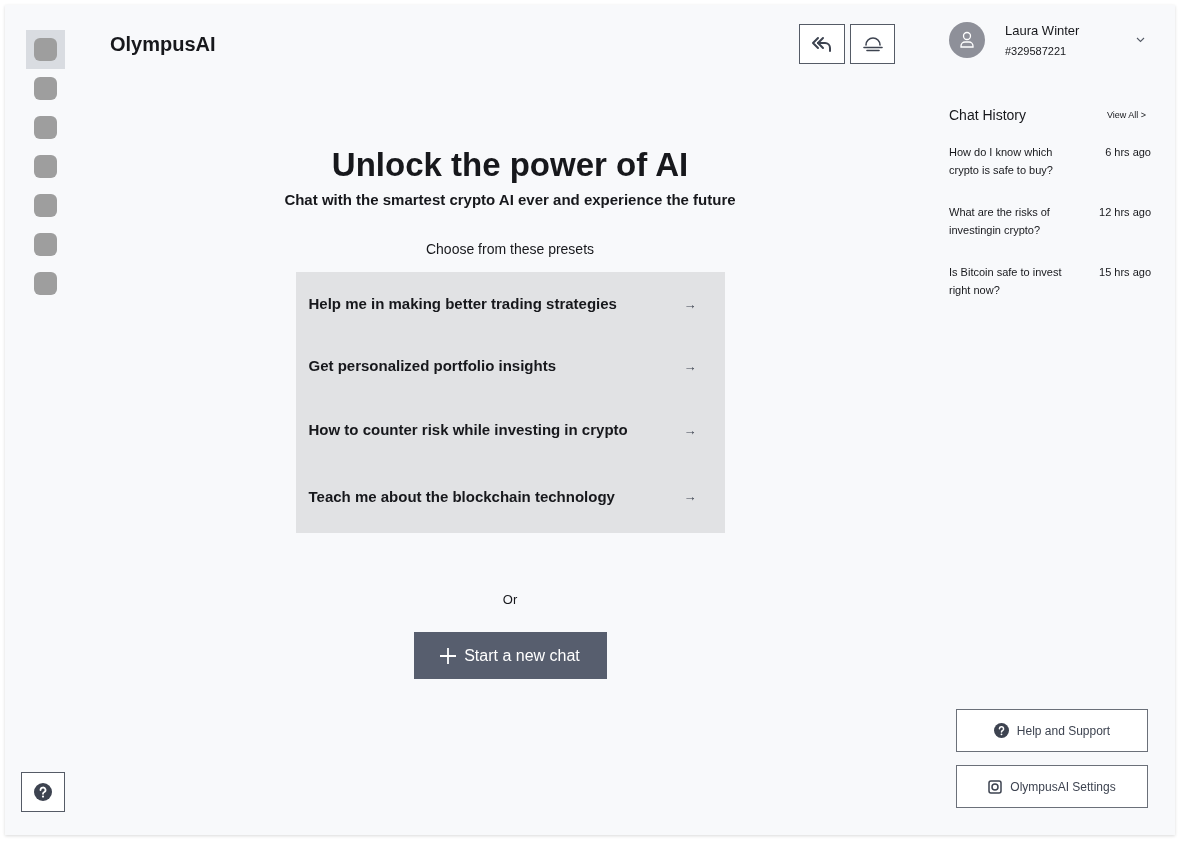  I want to click on user-id: #329587221, so click(1036, 51).